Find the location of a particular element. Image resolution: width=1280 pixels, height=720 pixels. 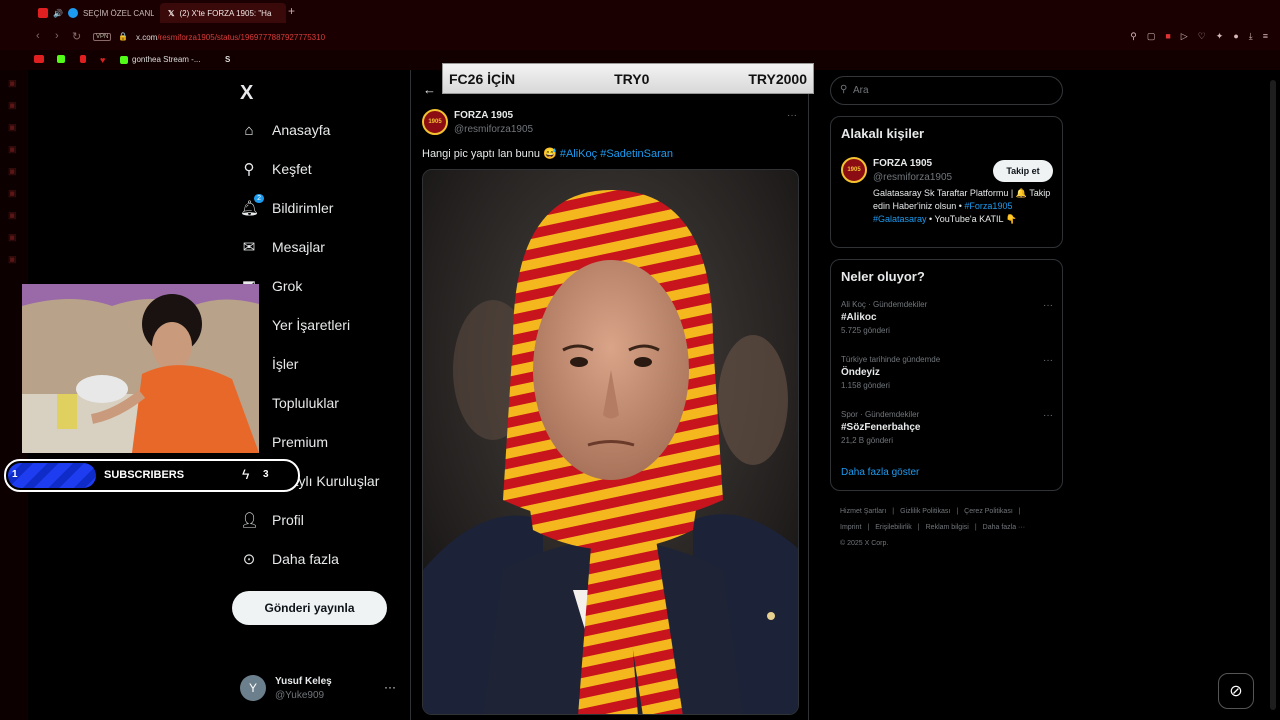

new-tab-button: + is located at coordinates (291, 11).